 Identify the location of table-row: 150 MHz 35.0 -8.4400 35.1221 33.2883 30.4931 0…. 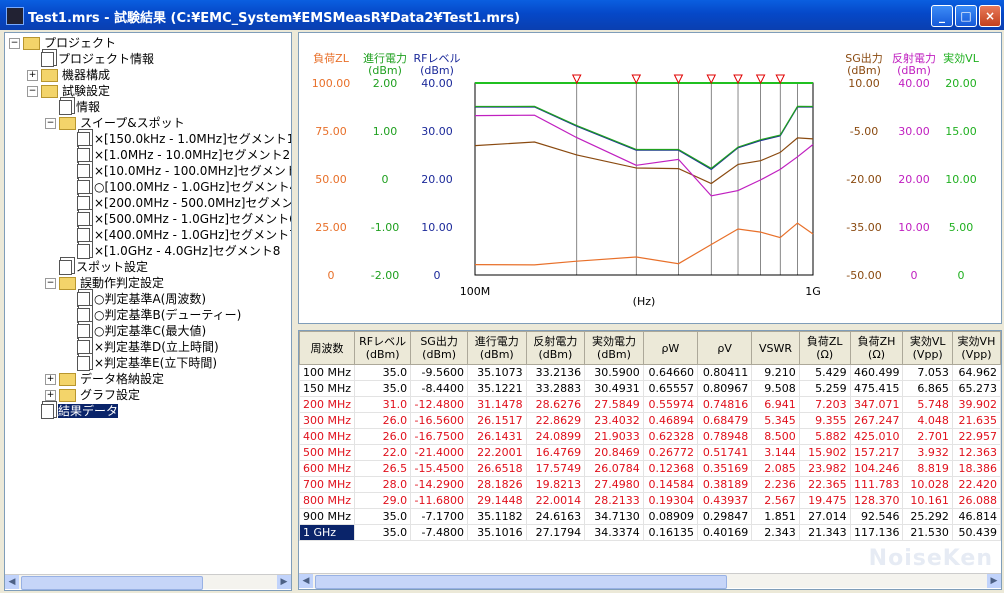
(650, 388).